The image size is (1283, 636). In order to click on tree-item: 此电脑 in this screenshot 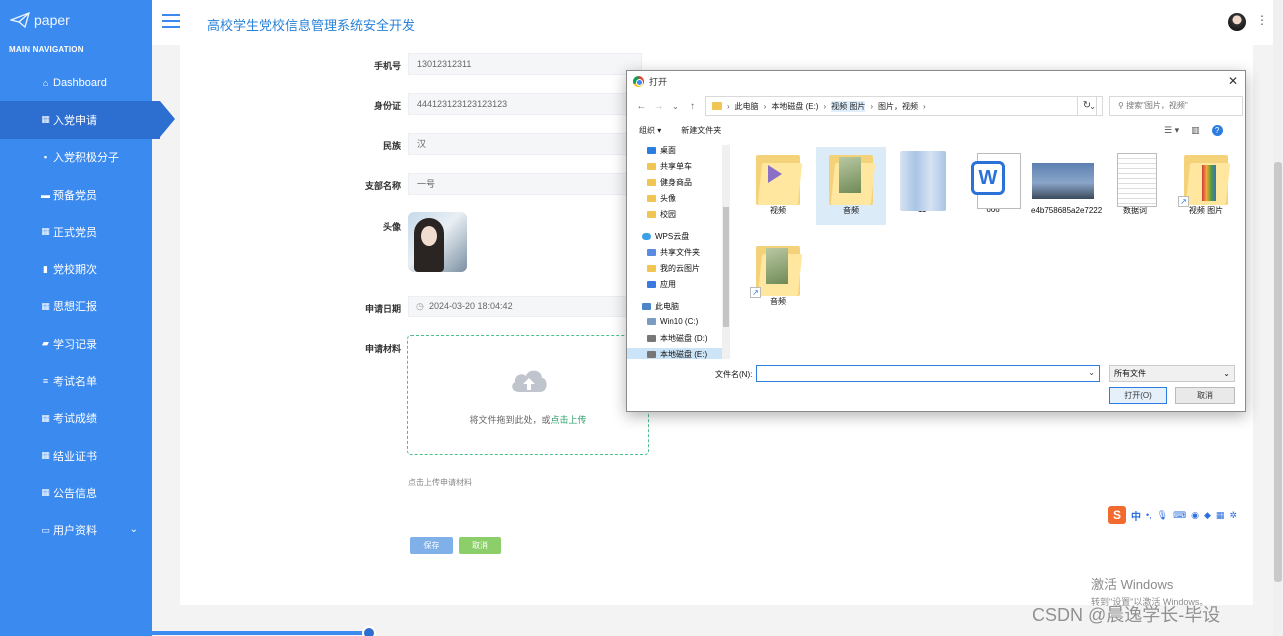, I will do `click(685, 306)`.